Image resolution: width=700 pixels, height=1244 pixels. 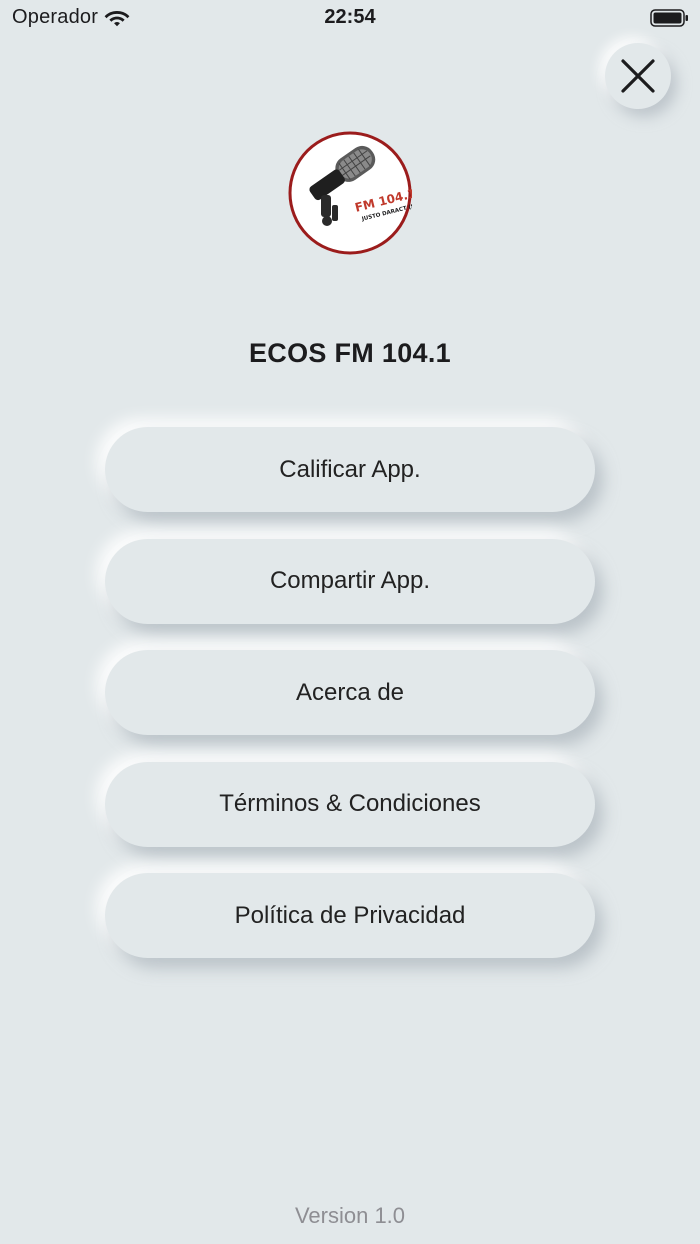 I want to click on close-button, so click(x=638, y=76).